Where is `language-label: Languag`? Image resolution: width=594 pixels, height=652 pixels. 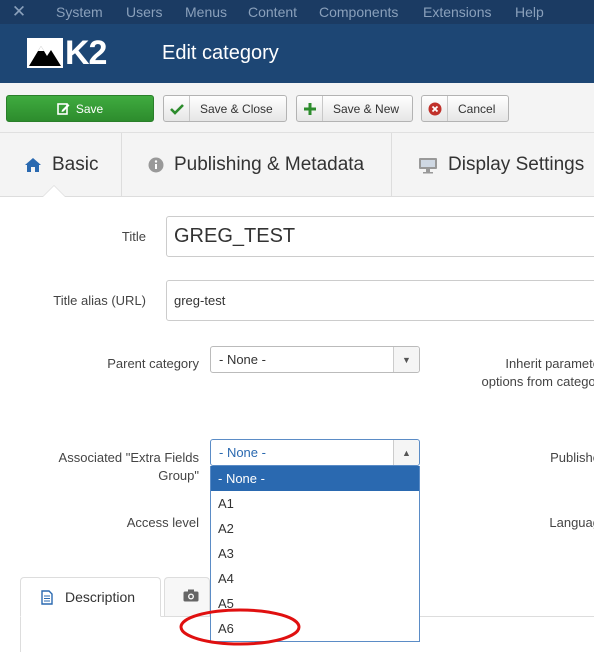 language-label: Languag is located at coordinates (571, 522).